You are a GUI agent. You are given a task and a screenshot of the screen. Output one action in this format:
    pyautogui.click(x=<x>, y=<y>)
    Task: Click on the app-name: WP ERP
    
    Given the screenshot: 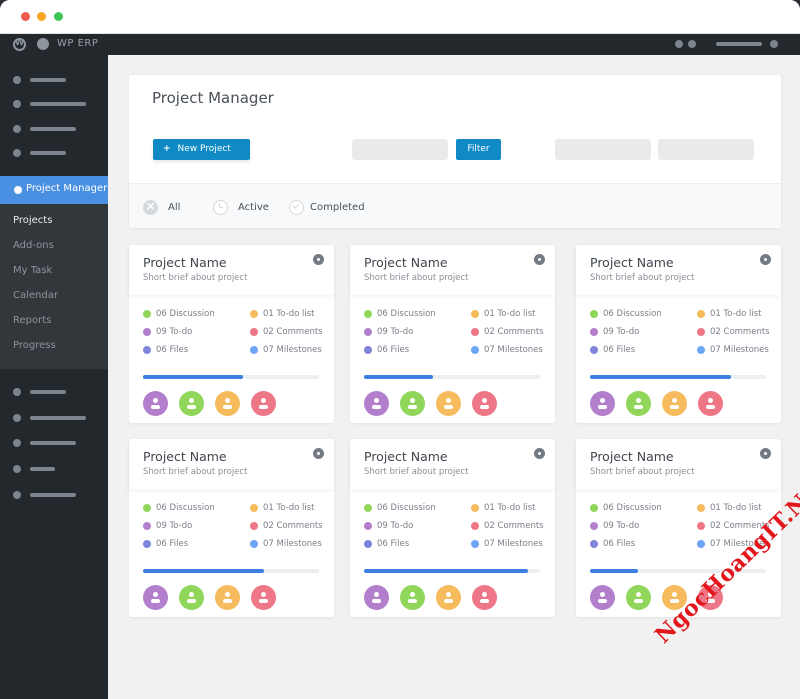 What is the action you would take?
    pyautogui.click(x=77, y=43)
    